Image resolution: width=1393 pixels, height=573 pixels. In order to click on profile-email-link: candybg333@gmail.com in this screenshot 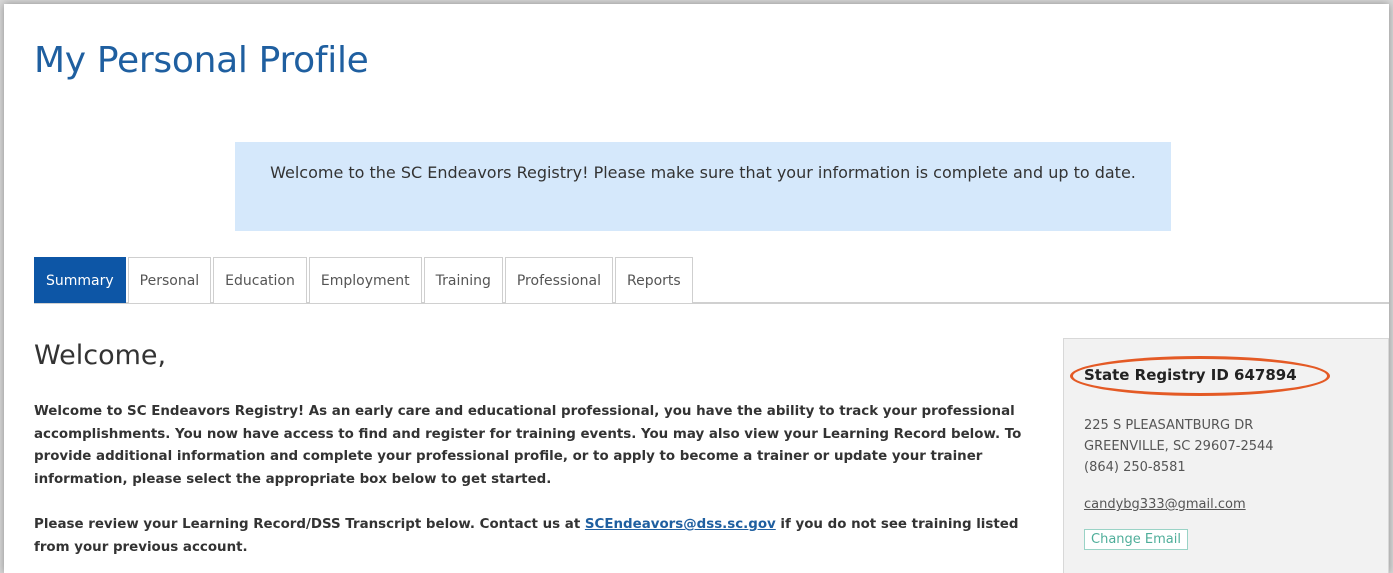, I will do `click(1165, 504)`.